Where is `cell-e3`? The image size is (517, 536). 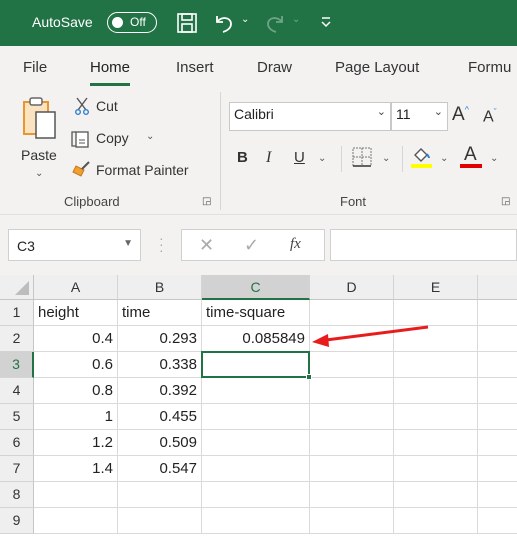
cell-e3 is located at coordinates (436, 365).